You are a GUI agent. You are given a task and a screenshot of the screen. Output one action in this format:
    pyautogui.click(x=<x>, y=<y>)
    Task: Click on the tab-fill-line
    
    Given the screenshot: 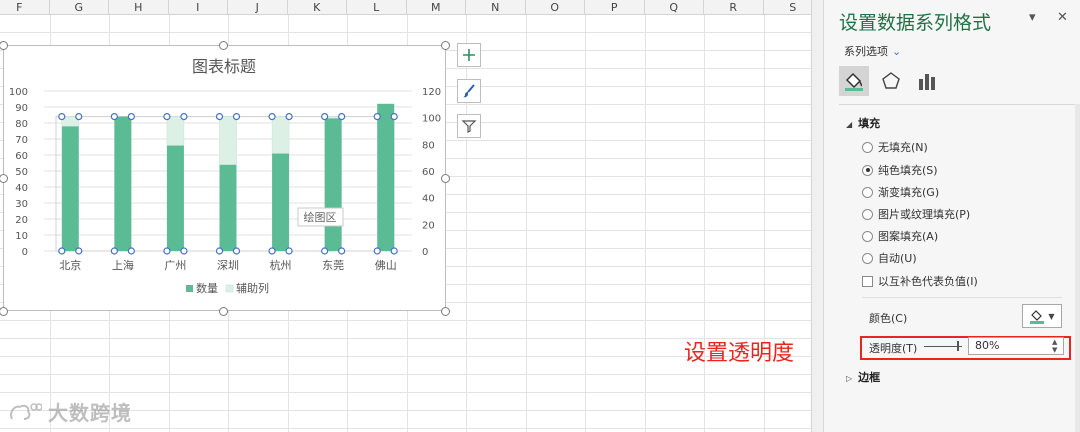 What is the action you would take?
    pyautogui.click(x=854, y=81)
    